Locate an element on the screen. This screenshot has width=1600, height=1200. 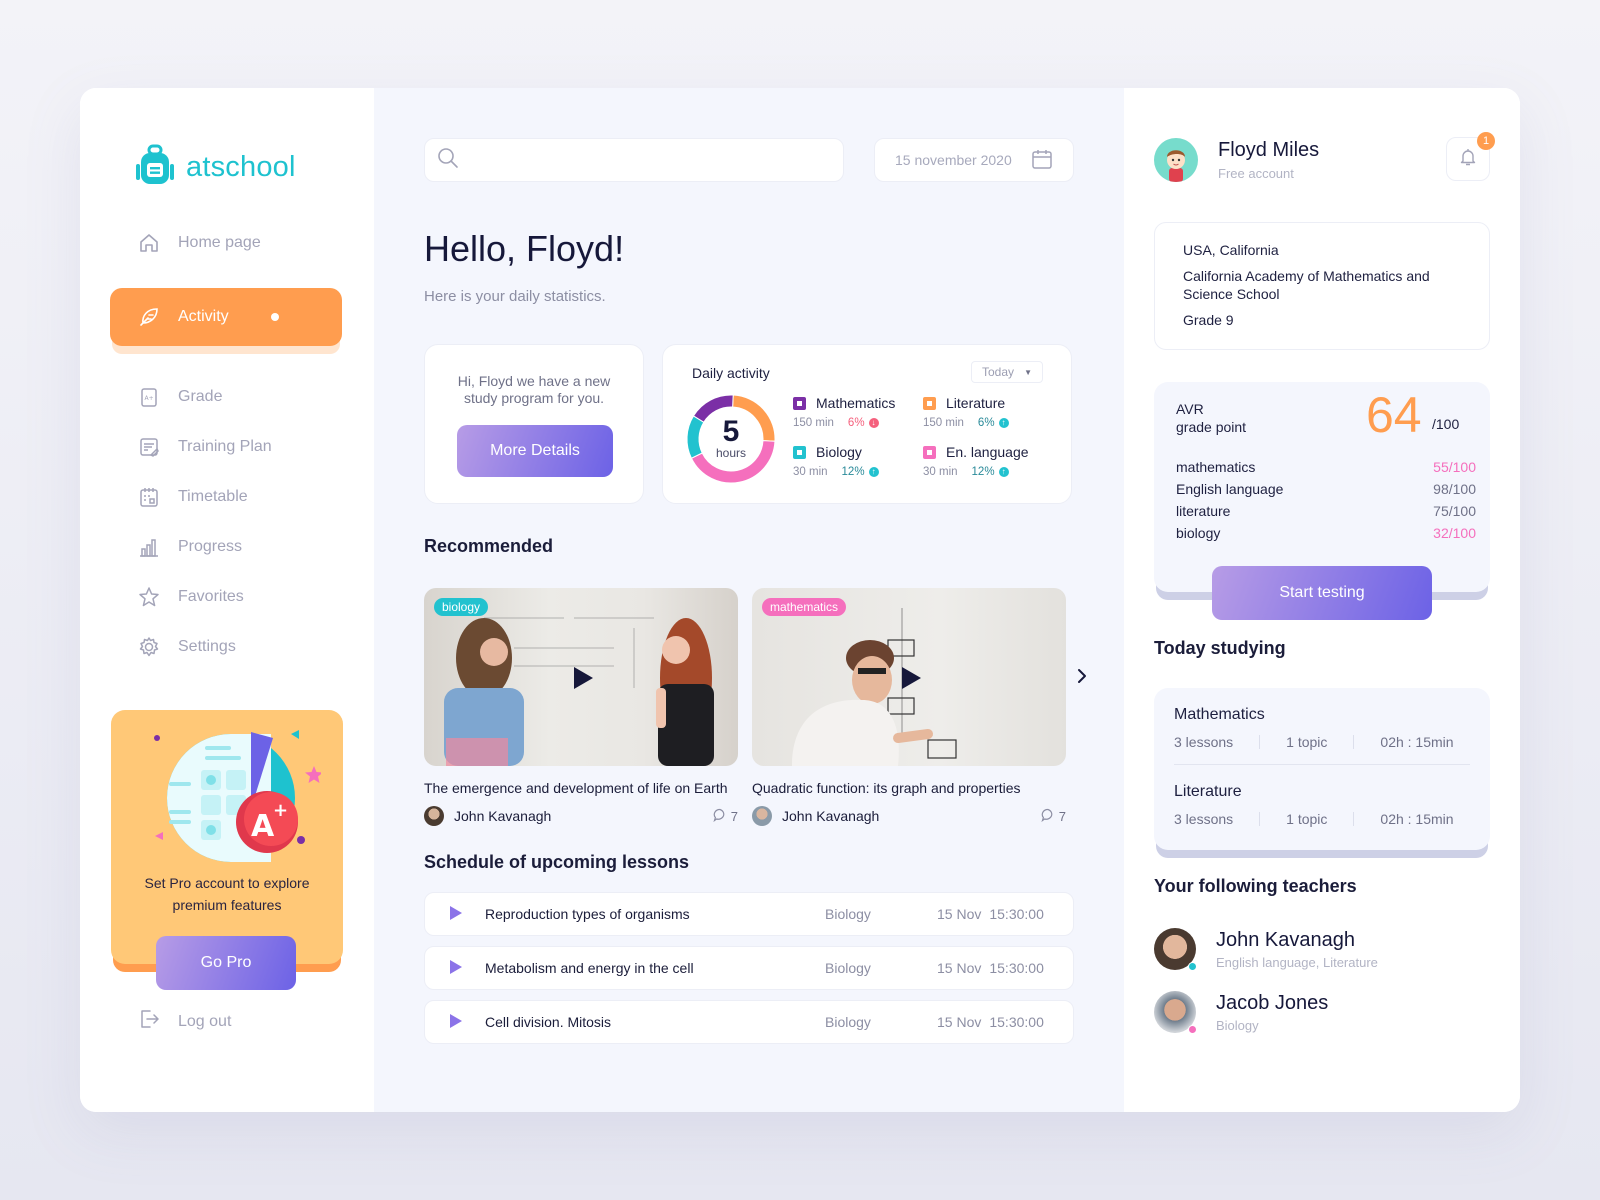
bar-chart-icon is located at coordinates (149, 547).